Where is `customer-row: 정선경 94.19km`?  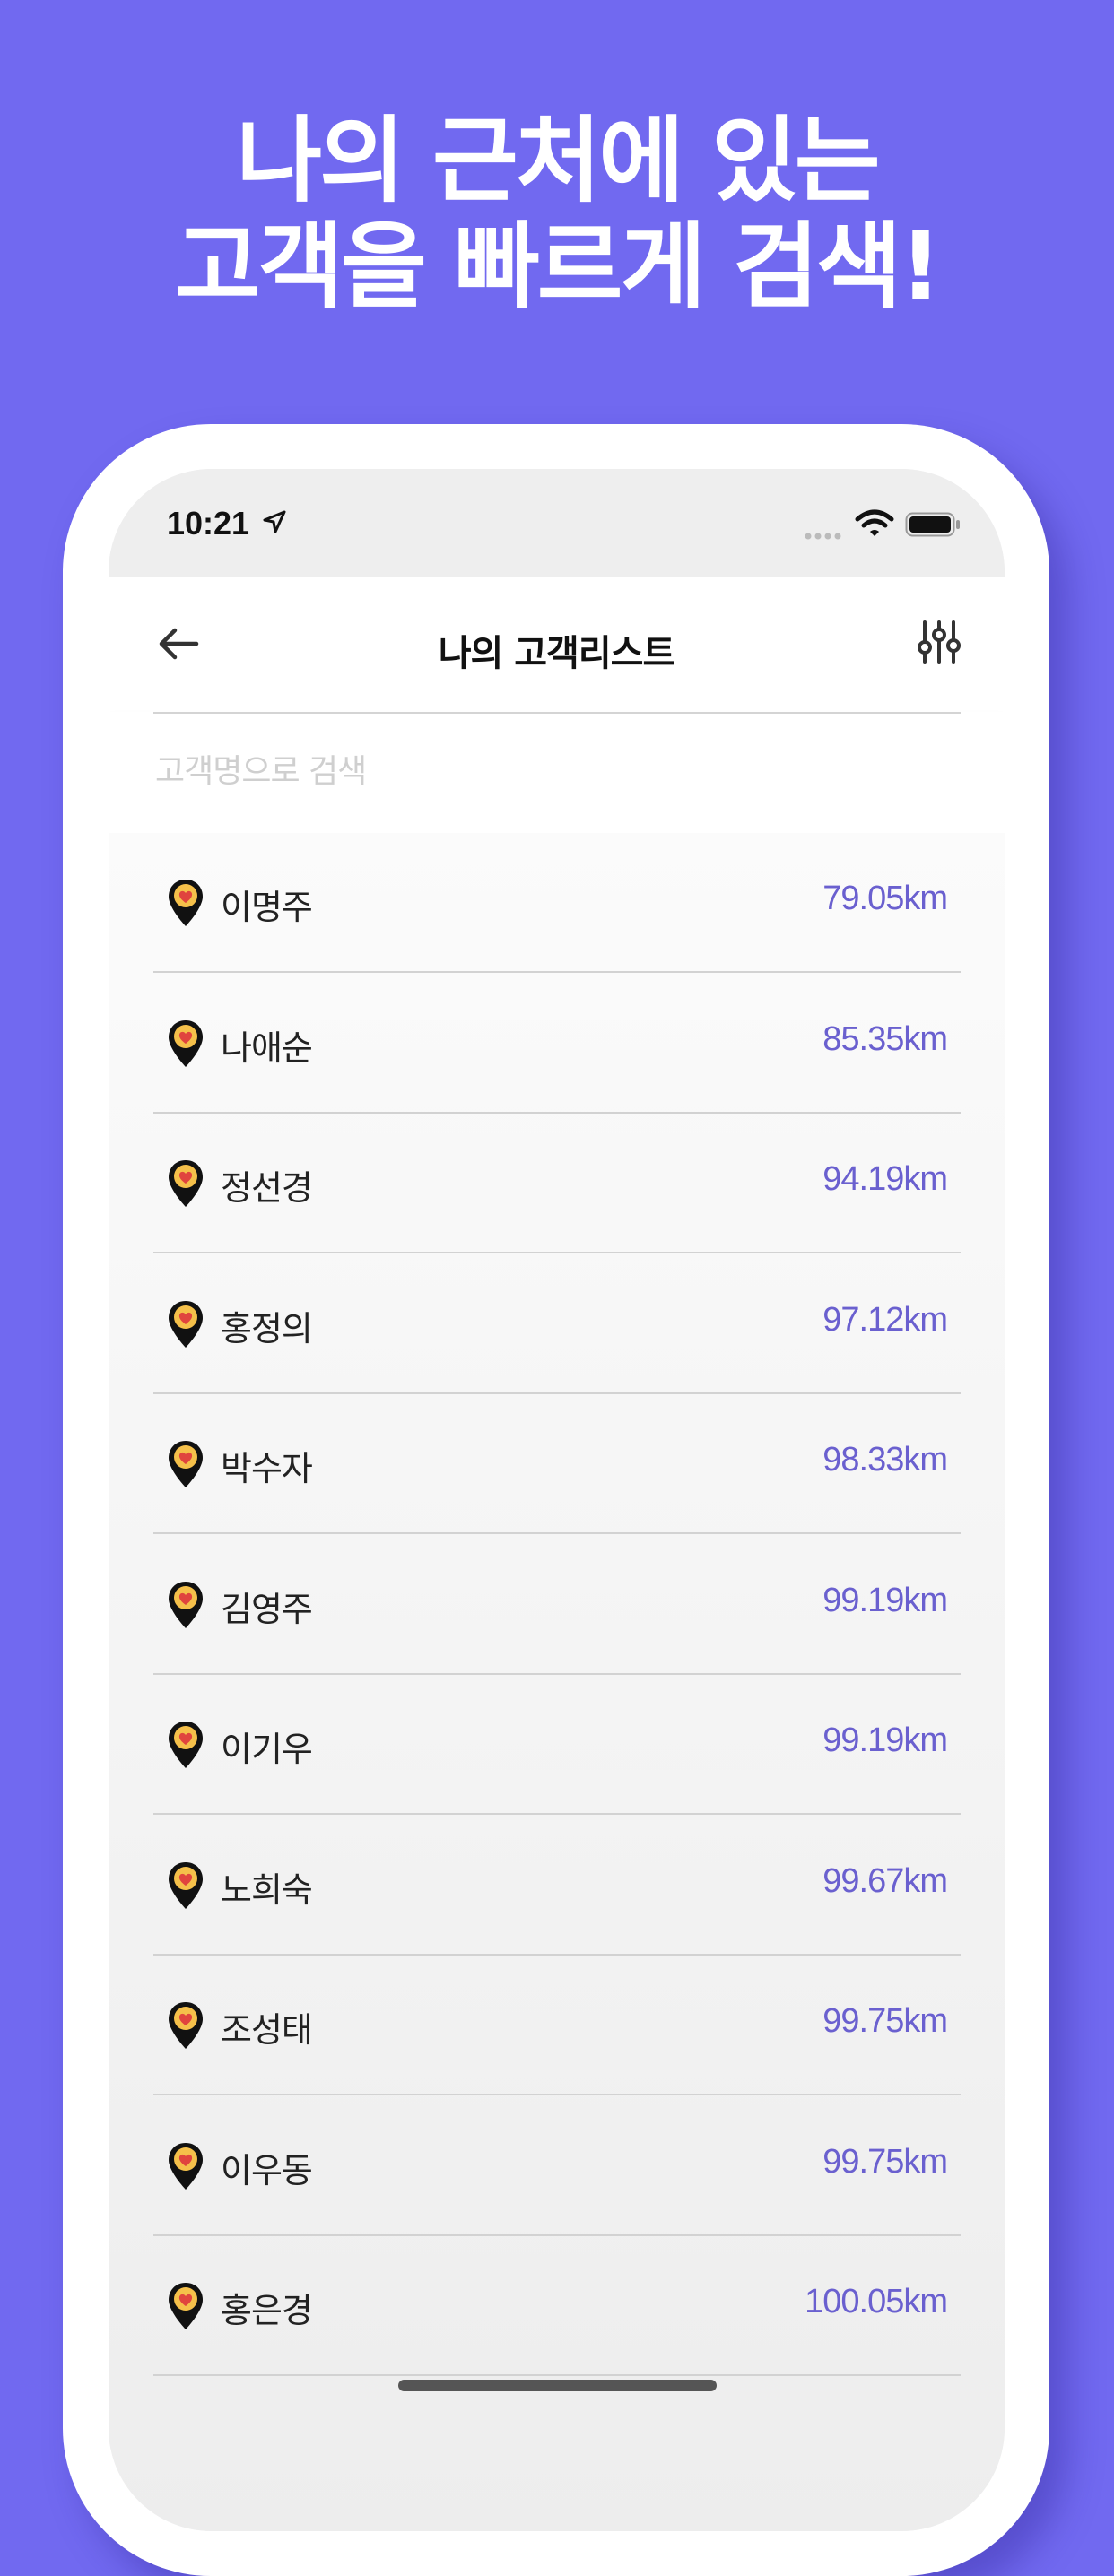
customer-row: 정선경 94.19km is located at coordinates (557, 1183).